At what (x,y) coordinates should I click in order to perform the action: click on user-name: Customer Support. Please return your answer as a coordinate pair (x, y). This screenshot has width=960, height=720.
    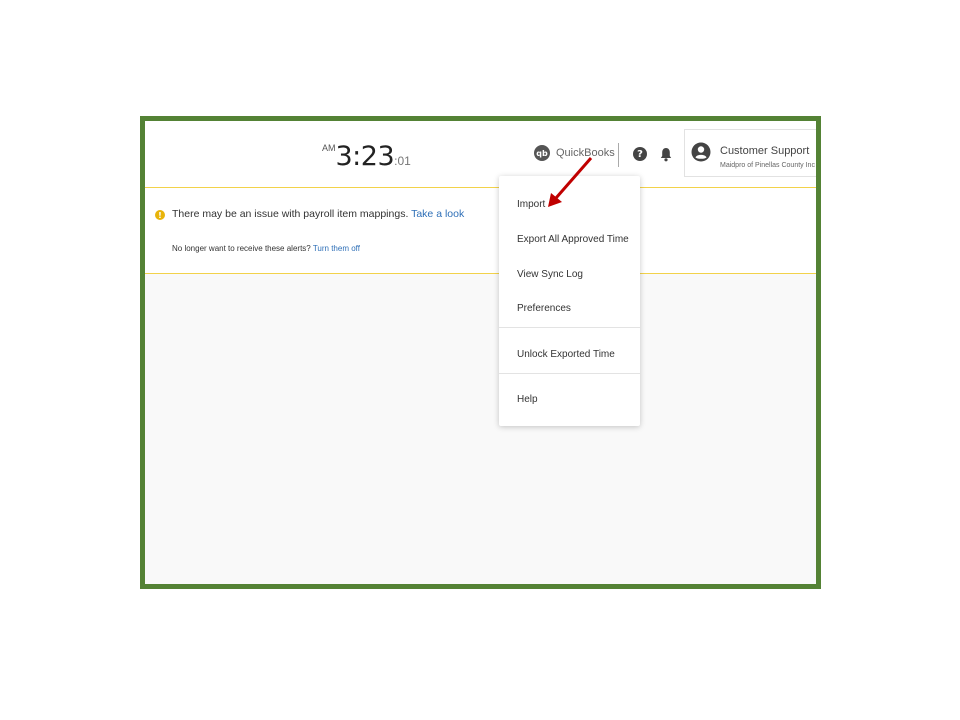
    Looking at the image, I should click on (765, 151).